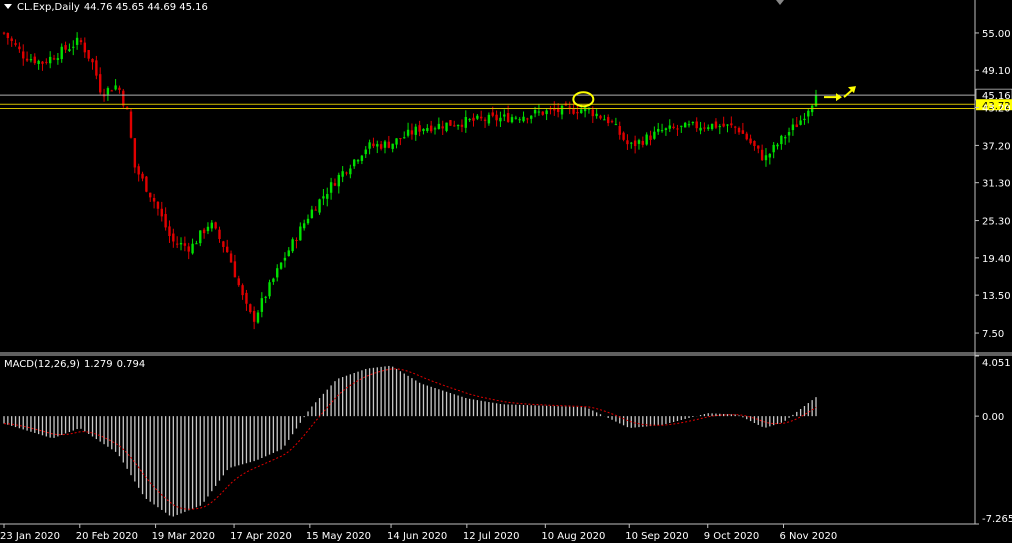 The height and width of the screenshot is (543, 1012). What do you see at coordinates (996, 146) in the screenshot?
I see `price-axis-label: 37.20` at bounding box center [996, 146].